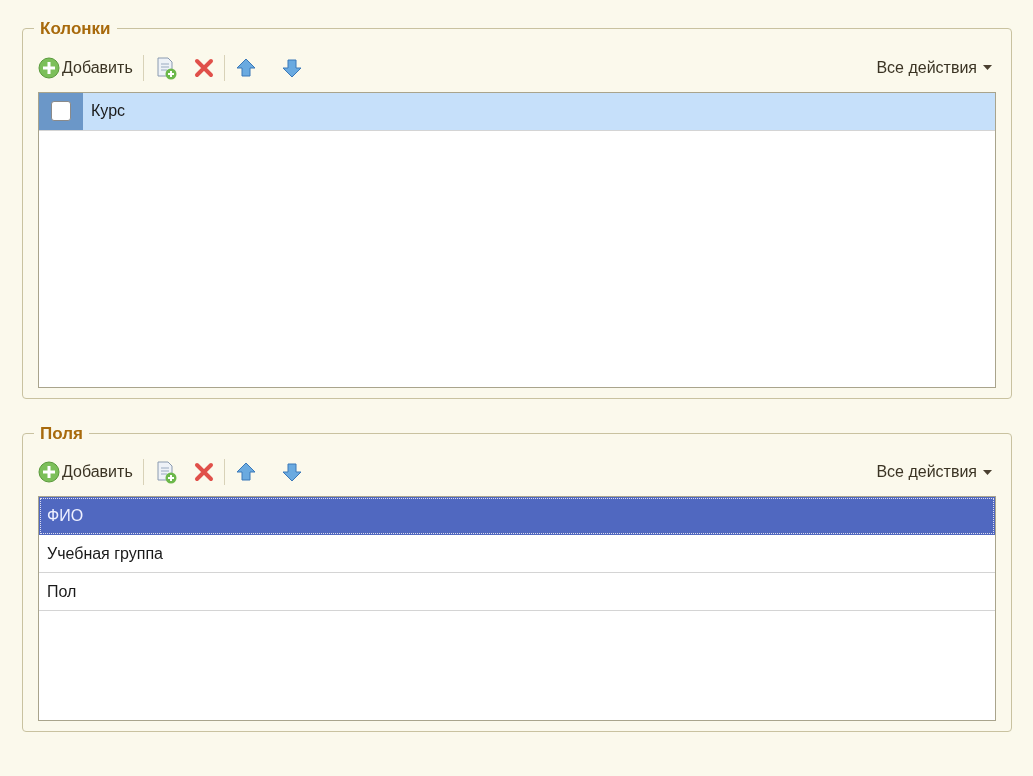 The width and height of the screenshot is (1033, 776). What do you see at coordinates (75, 29) in the screenshot?
I see `group-title: Колонки` at bounding box center [75, 29].